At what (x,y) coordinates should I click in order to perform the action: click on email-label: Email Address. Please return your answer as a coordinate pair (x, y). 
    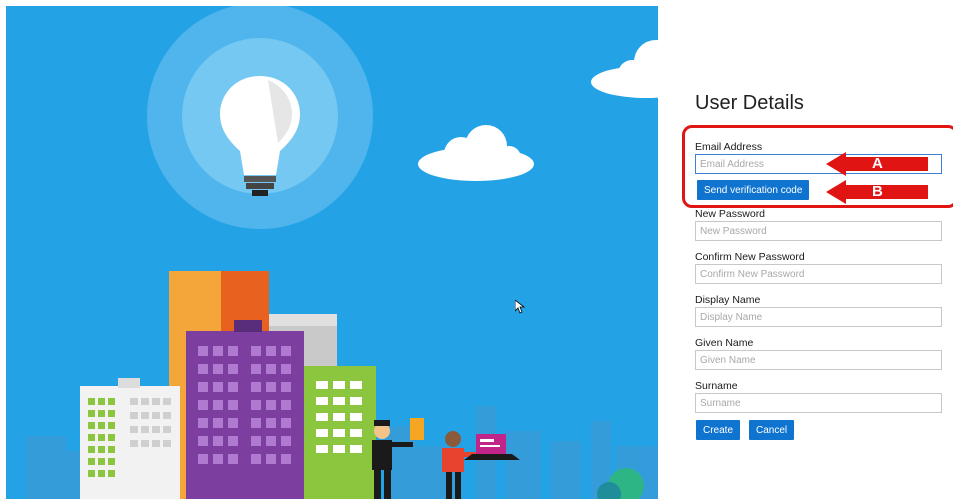
    Looking at the image, I should click on (729, 147).